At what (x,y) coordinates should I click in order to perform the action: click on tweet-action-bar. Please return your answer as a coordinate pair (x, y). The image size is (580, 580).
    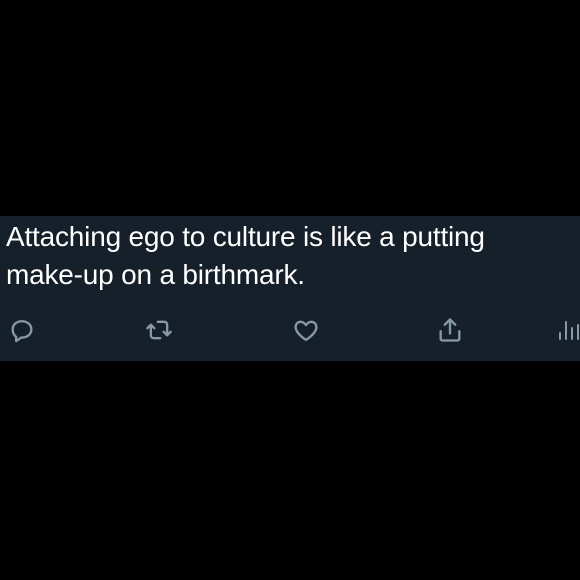
    Looking at the image, I should click on (290, 328).